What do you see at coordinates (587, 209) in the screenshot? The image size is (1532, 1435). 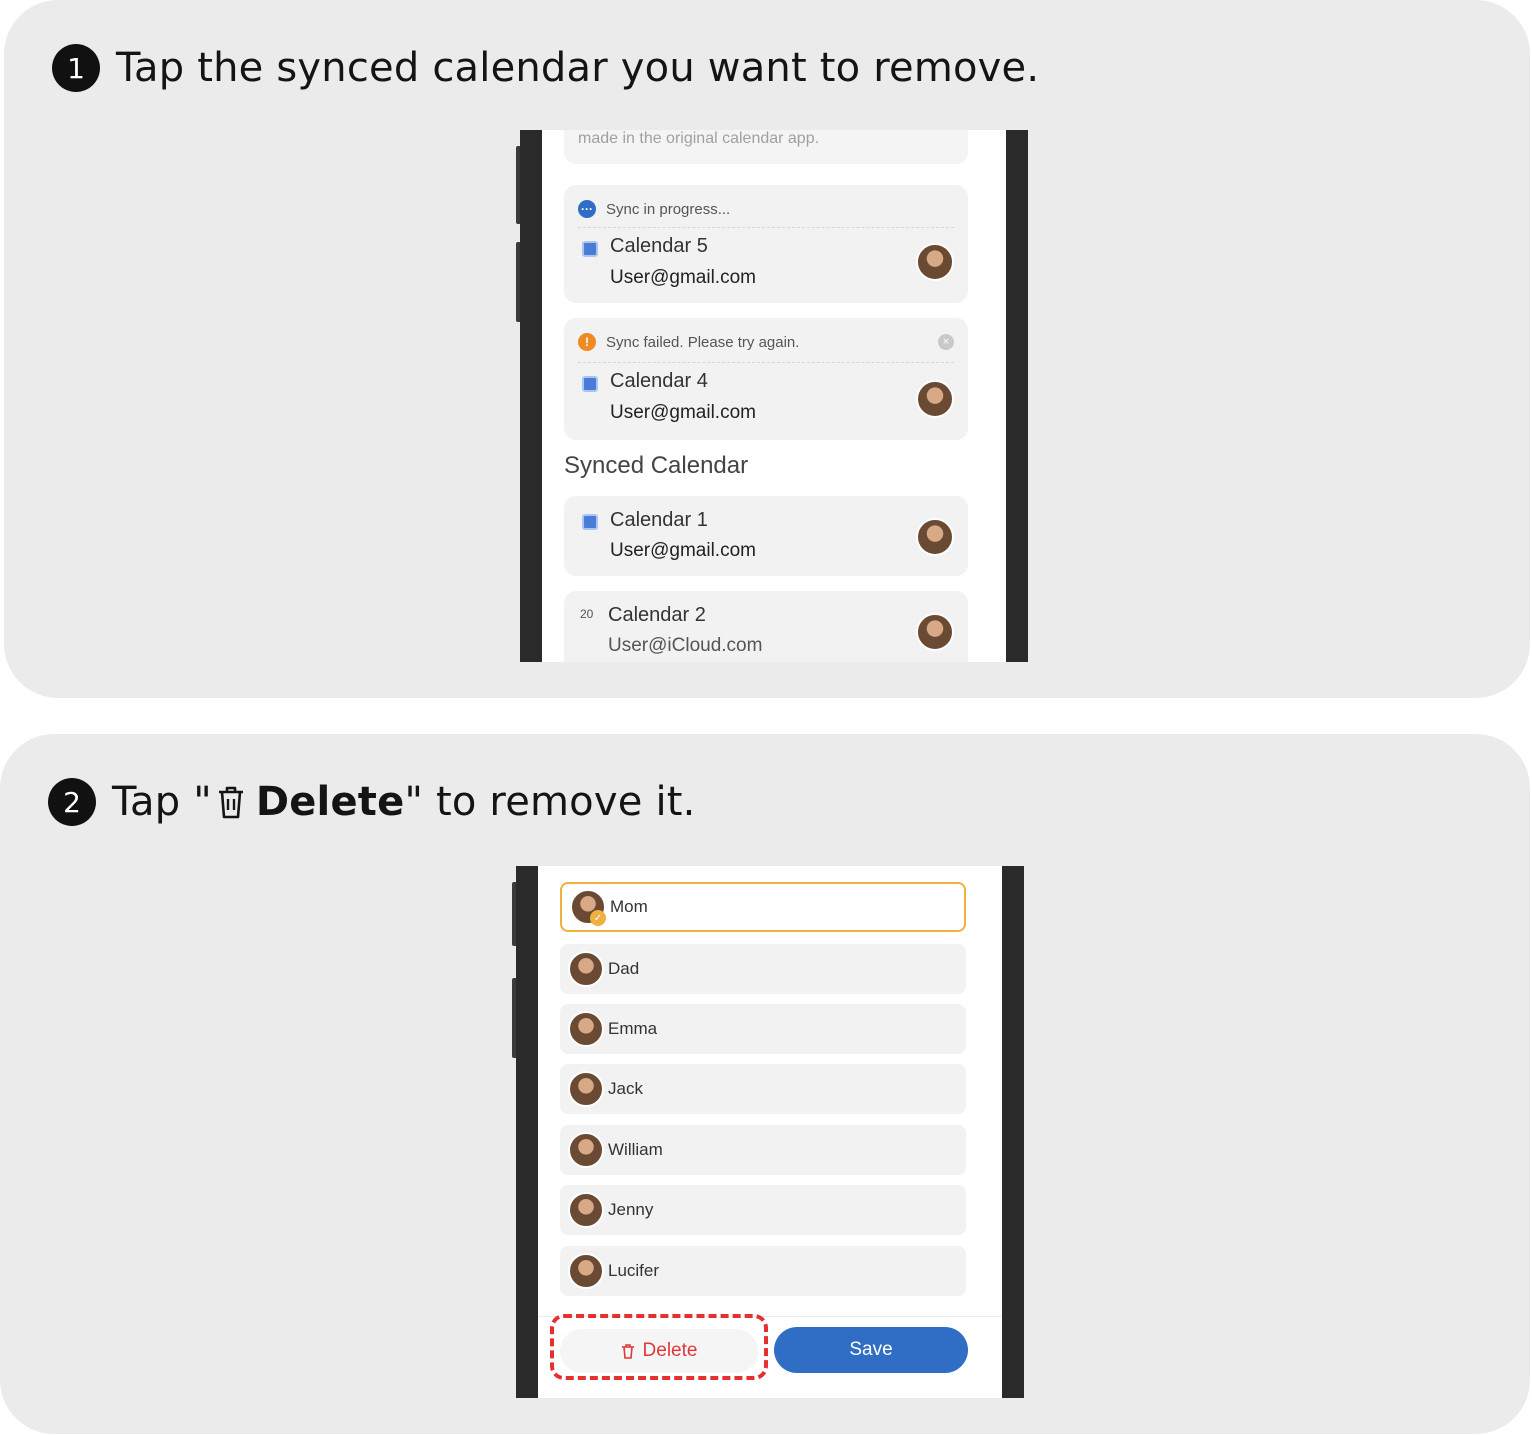 I see `sync-progress-icon: ···` at bounding box center [587, 209].